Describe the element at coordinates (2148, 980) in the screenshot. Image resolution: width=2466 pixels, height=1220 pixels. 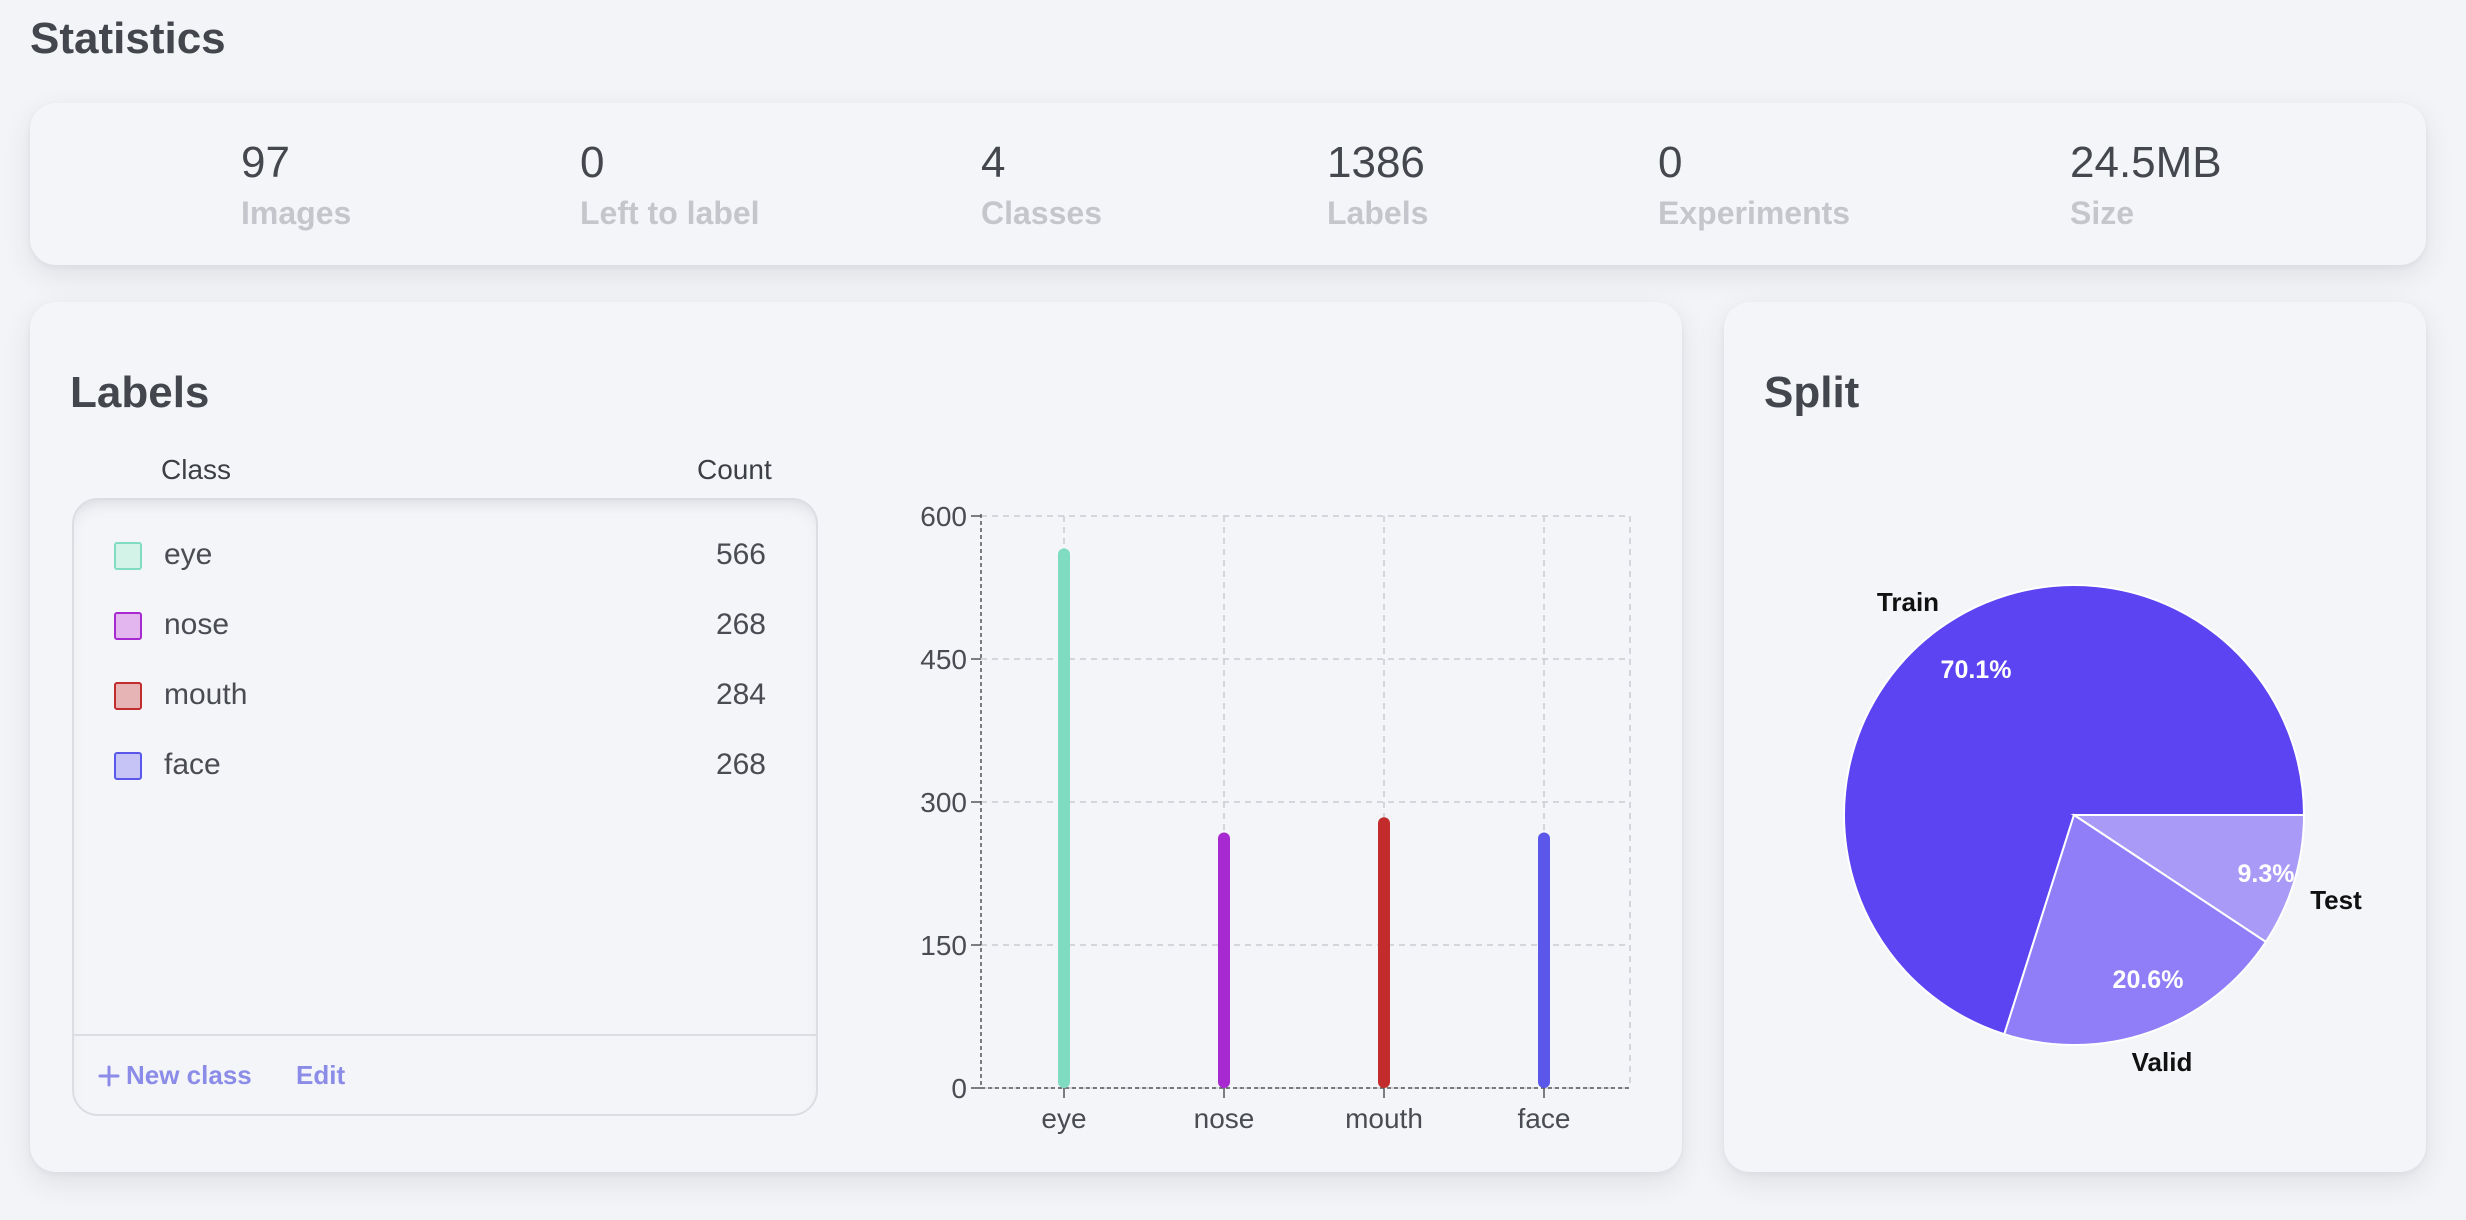
I see `pie-percent-label: 20.6%` at that location.